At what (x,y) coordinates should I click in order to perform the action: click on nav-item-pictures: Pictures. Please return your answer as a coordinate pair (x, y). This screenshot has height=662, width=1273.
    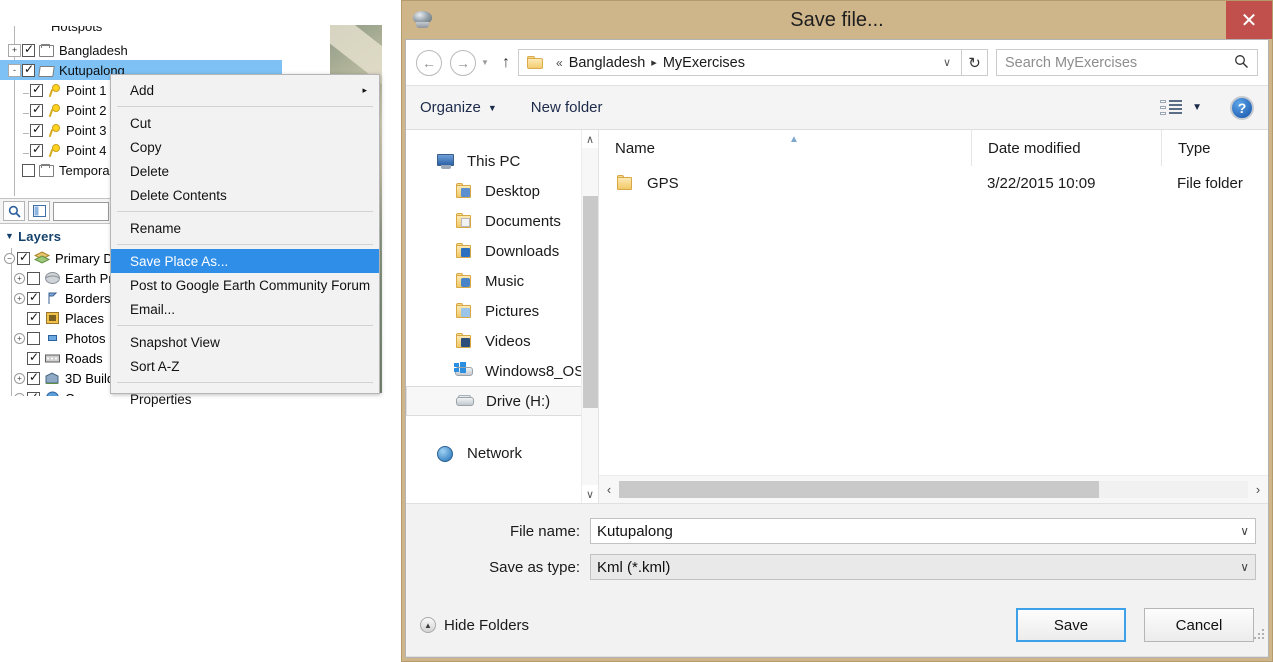
    Looking at the image, I should click on (502, 311).